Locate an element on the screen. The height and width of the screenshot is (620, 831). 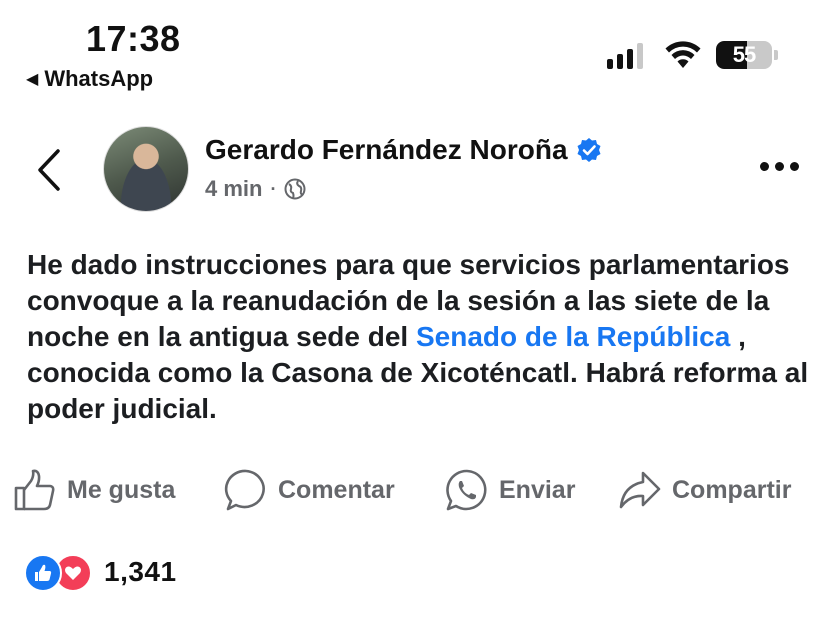
post-time: 4 min is located at coordinates (233, 189).